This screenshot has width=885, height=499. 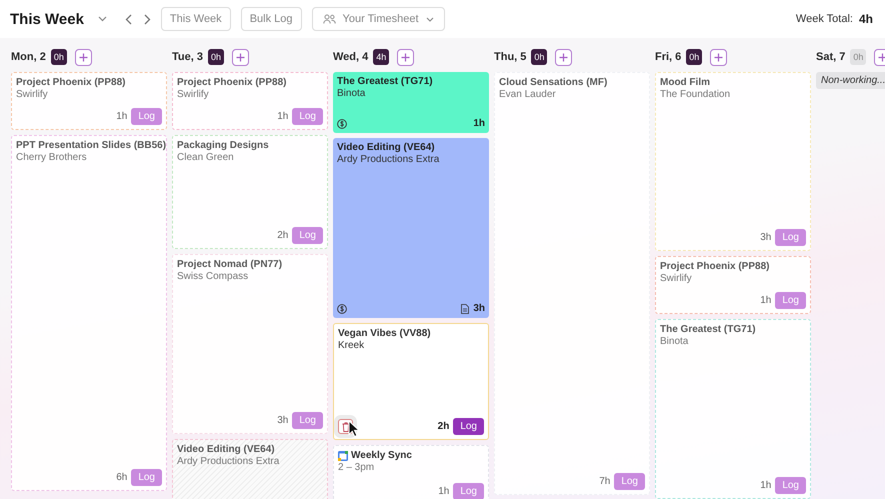 I want to click on week-total-value: 4h, so click(x=865, y=19).